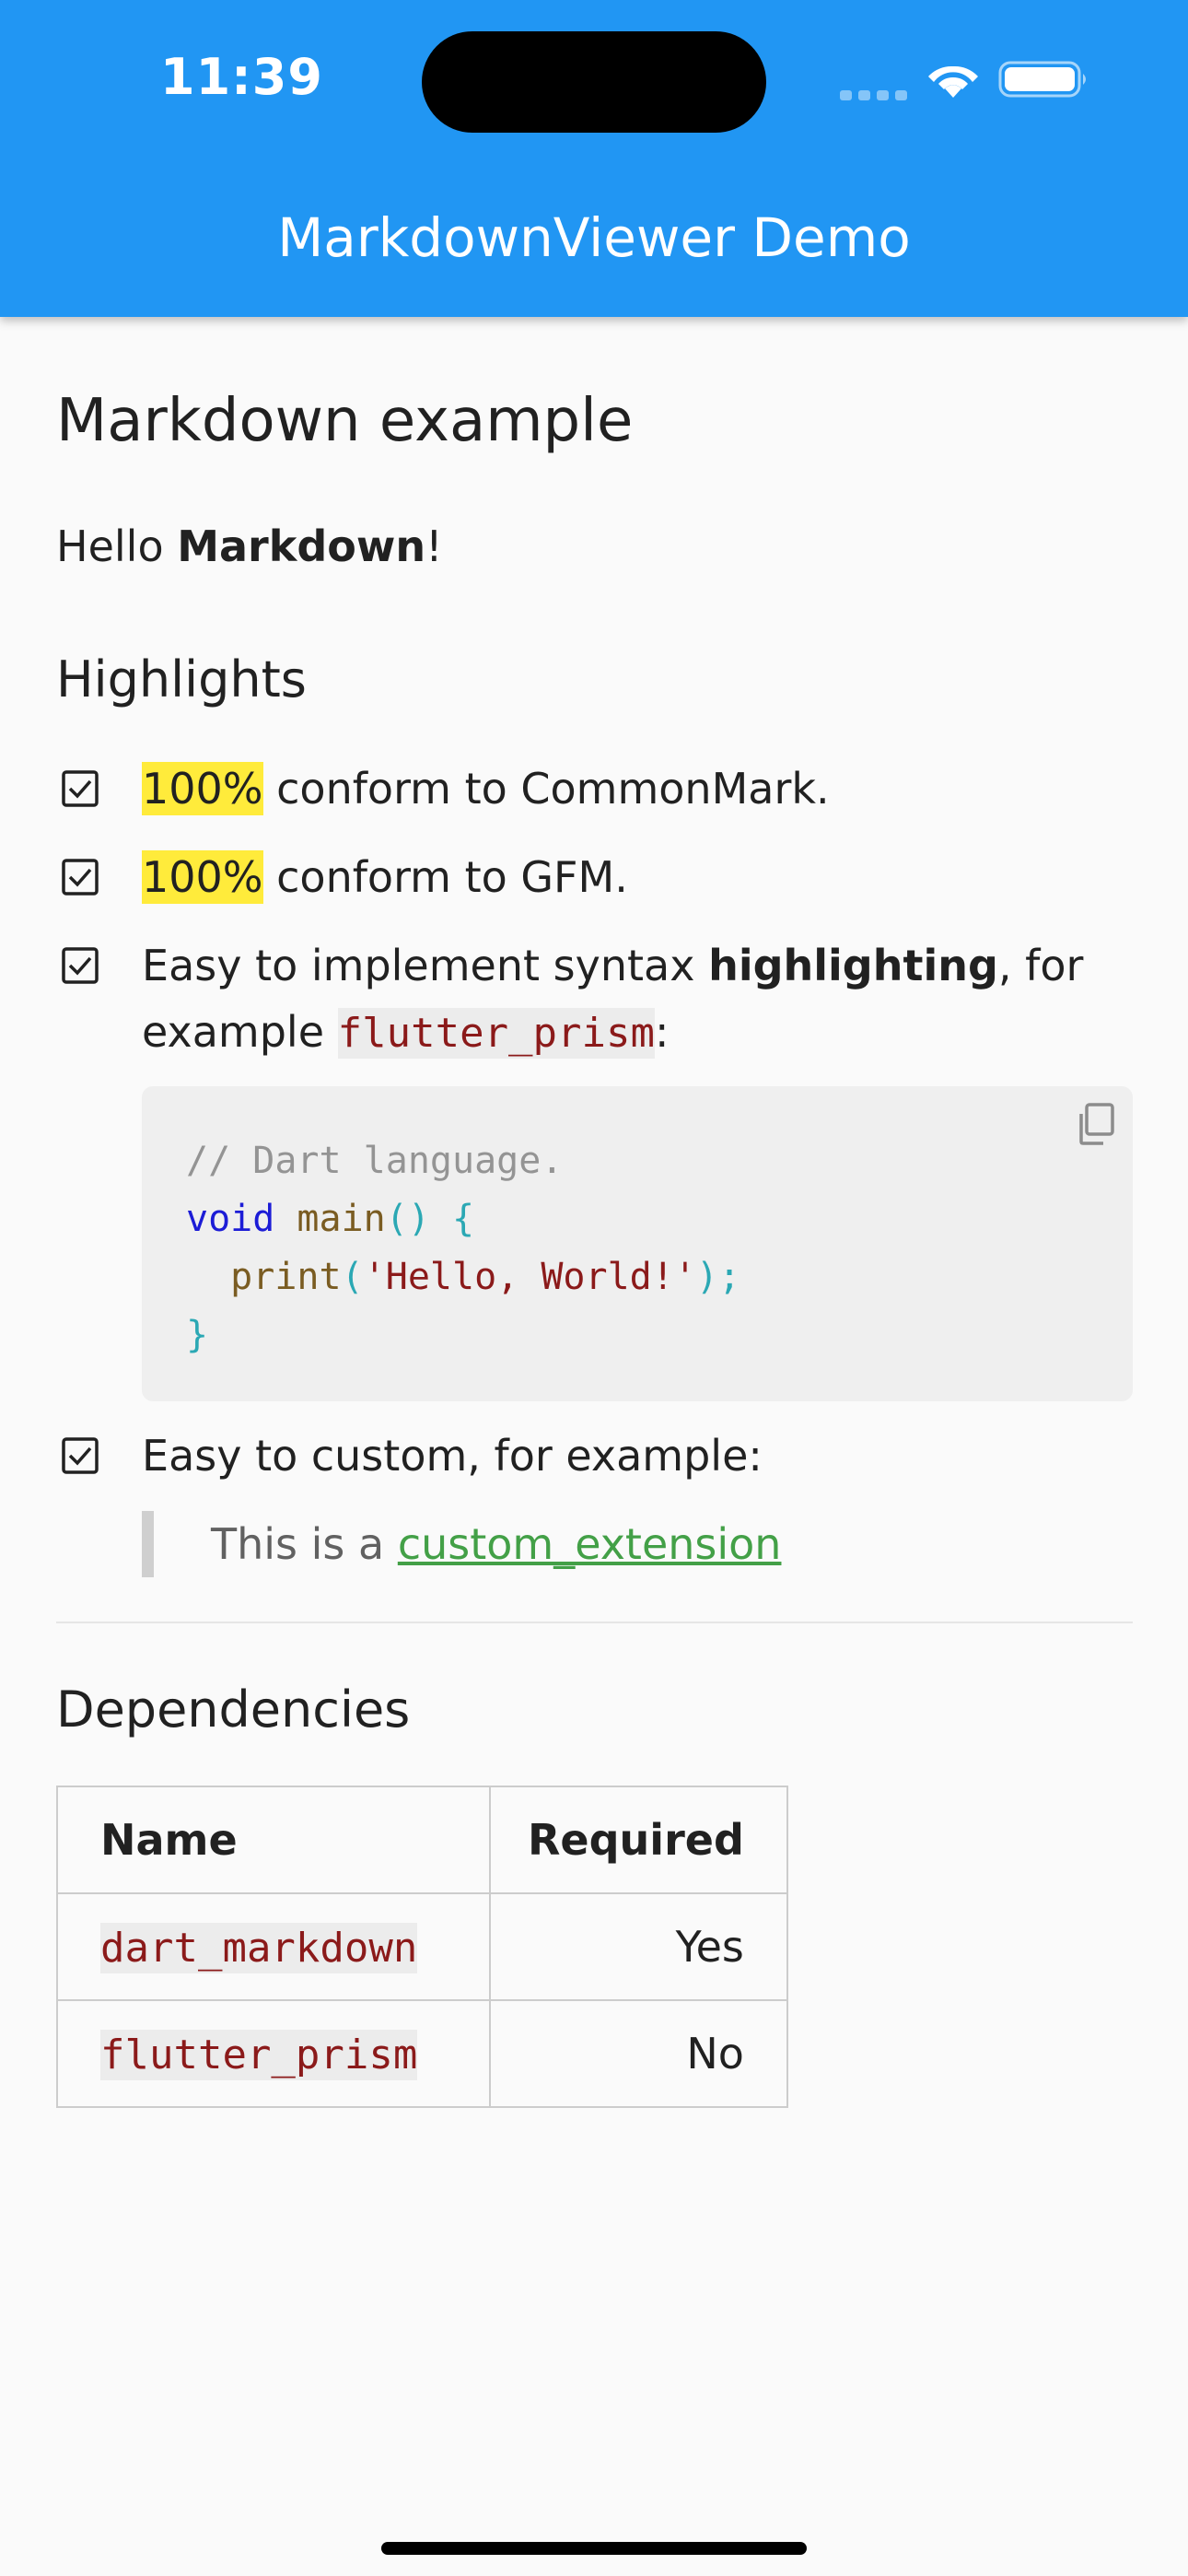  Describe the element at coordinates (638, 2053) in the screenshot. I see `table-cell-required: No` at that location.